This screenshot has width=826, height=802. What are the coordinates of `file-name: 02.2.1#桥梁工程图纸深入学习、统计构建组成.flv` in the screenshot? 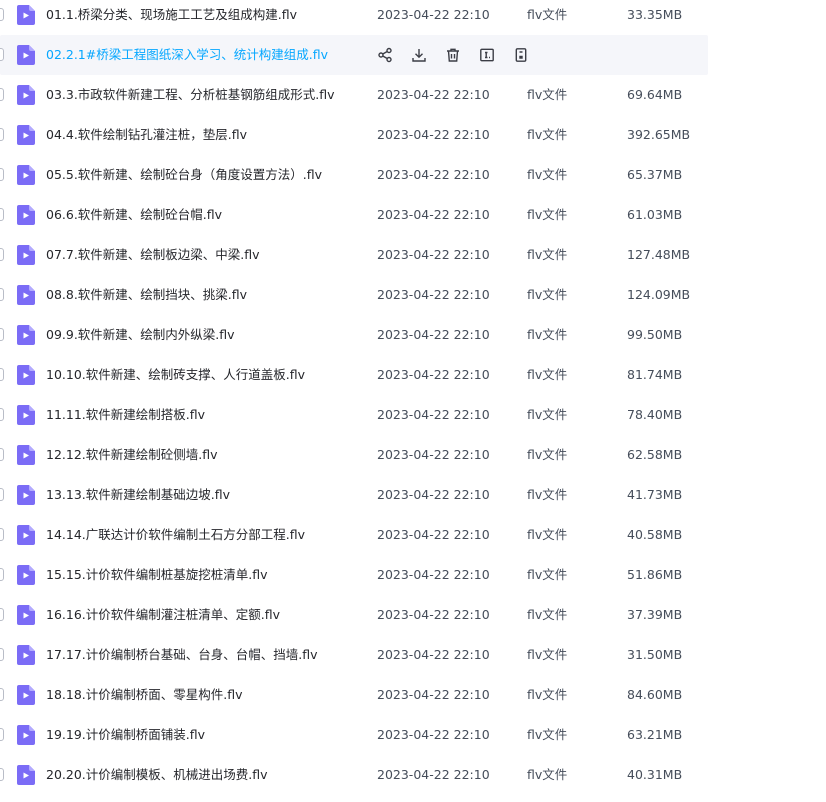 It's located at (187, 55).